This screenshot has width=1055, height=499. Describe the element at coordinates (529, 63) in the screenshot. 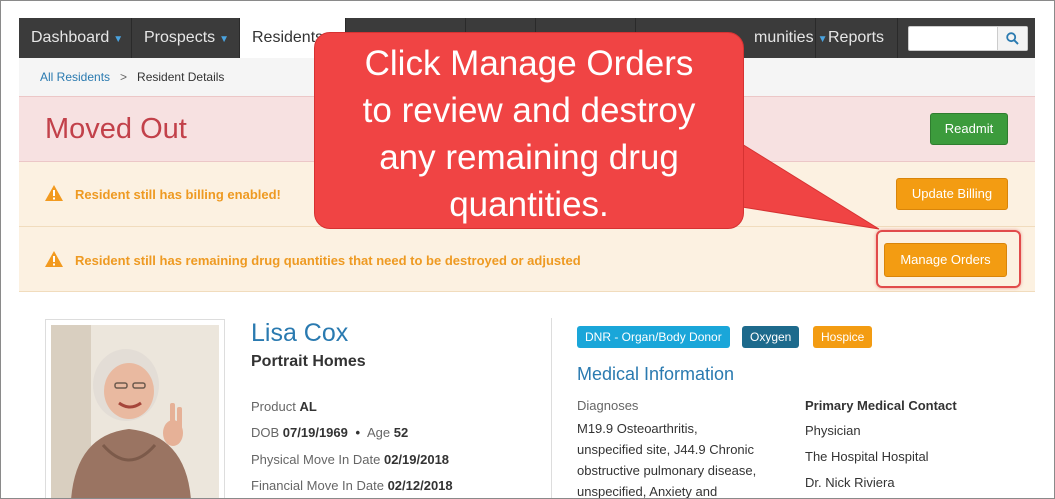

I see `callout-line: Click Manage Orders` at that location.